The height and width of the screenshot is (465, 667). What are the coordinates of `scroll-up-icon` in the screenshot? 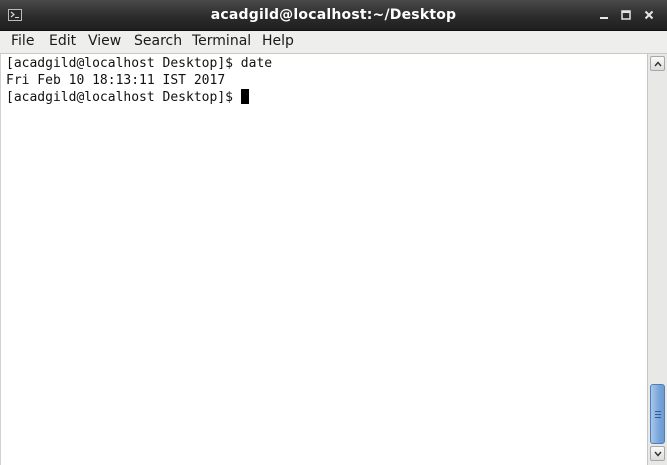 It's located at (657, 63).